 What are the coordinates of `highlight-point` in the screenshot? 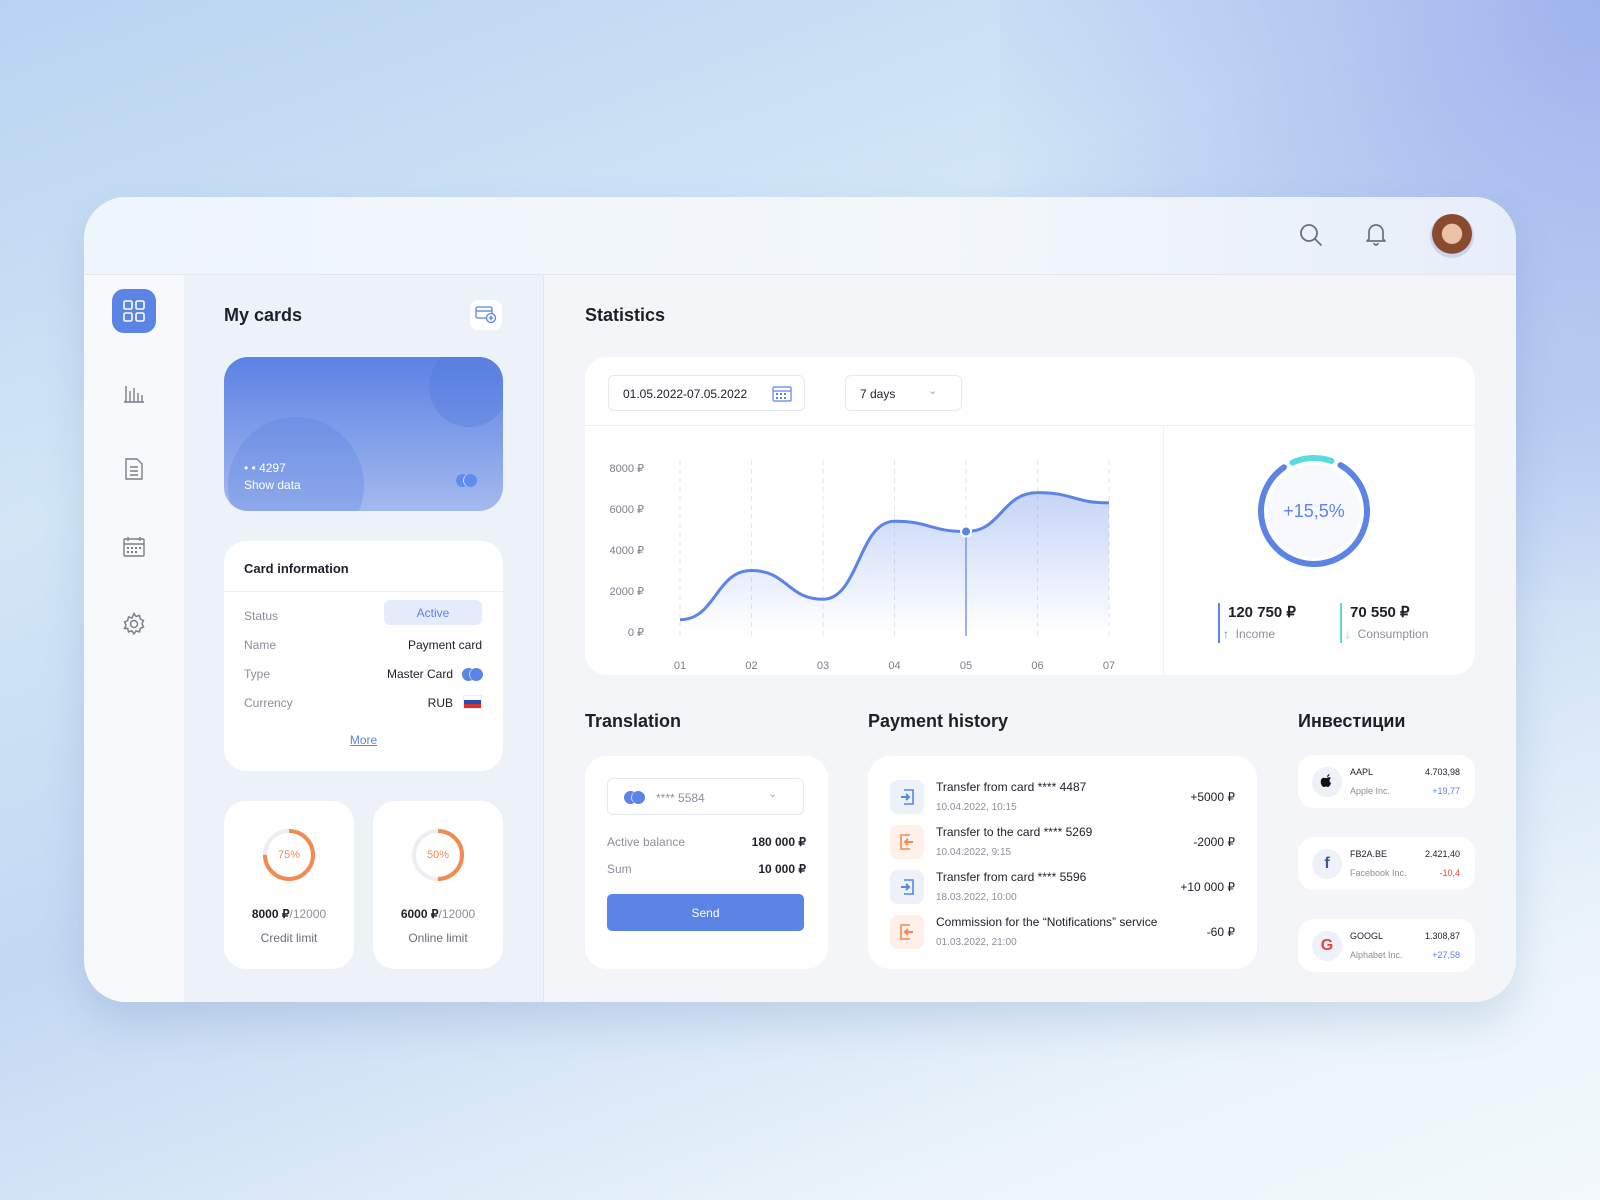 It's located at (966, 531).